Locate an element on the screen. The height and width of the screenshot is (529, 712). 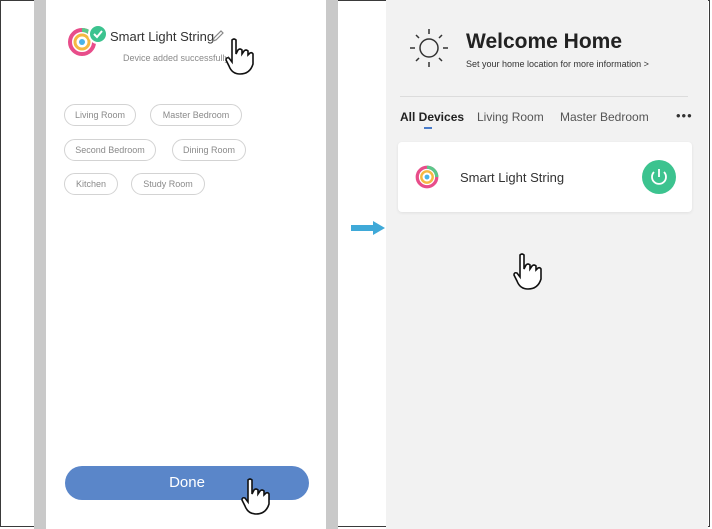
more-tabs-button: ••• is located at coordinates (684, 115).